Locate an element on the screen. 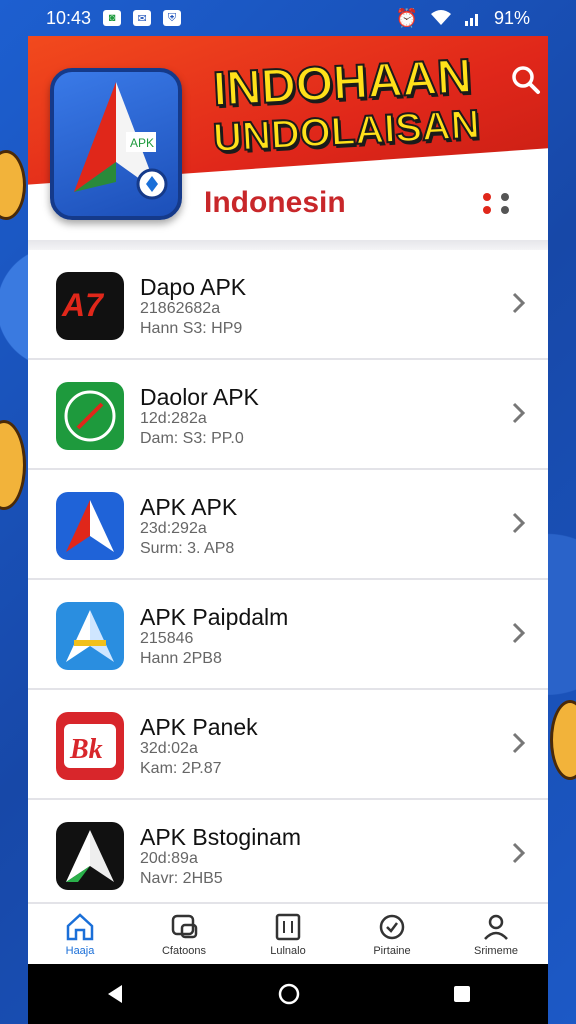  app-meta: Kam: 2P.87 is located at coordinates (181, 768).